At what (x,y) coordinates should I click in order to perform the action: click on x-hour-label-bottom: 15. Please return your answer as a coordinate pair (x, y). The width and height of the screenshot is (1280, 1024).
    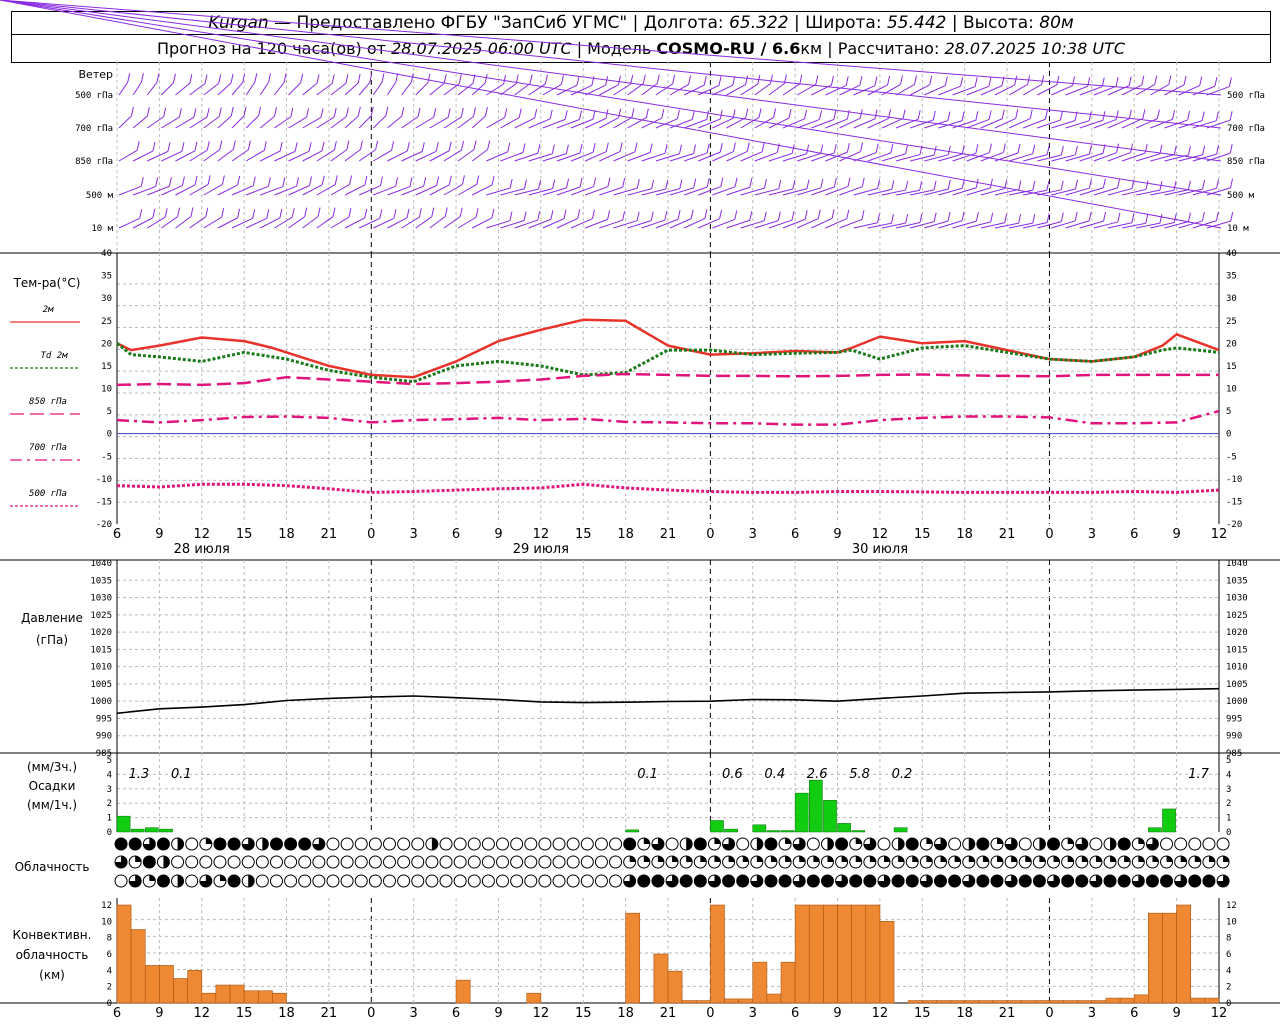
    Looking at the image, I should click on (583, 1013).